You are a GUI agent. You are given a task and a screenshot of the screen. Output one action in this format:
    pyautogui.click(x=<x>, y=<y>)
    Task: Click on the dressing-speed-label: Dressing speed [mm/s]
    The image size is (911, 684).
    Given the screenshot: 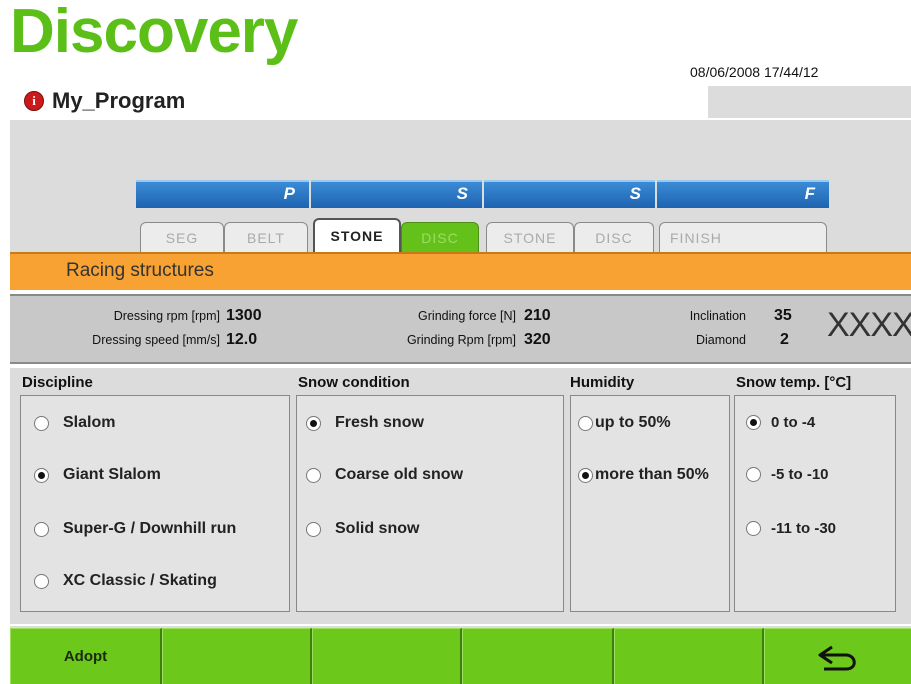 What is the action you would take?
    pyautogui.click(x=156, y=340)
    